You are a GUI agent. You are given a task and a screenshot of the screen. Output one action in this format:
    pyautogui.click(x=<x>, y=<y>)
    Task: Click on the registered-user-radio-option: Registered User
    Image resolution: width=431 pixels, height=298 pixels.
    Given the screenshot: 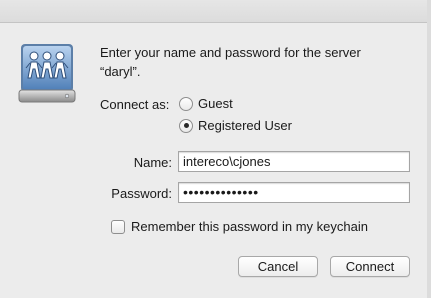 What is the action you would take?
    pyautogui.click(x=235, y=125)
    